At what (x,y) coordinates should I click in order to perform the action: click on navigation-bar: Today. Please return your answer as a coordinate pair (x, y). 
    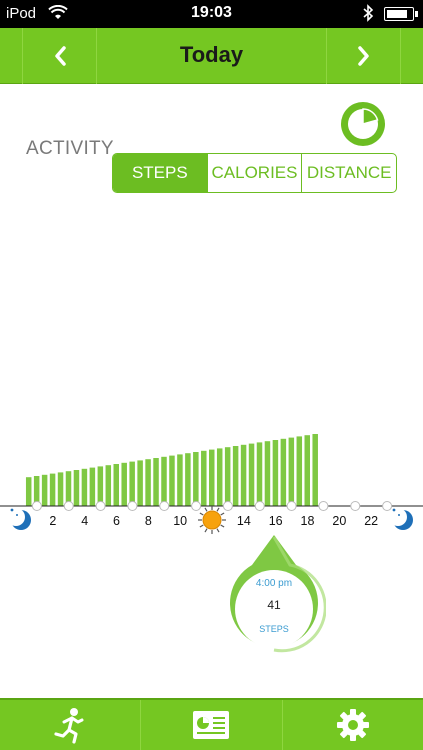
    Looking at the image, I should click on (211, 56).